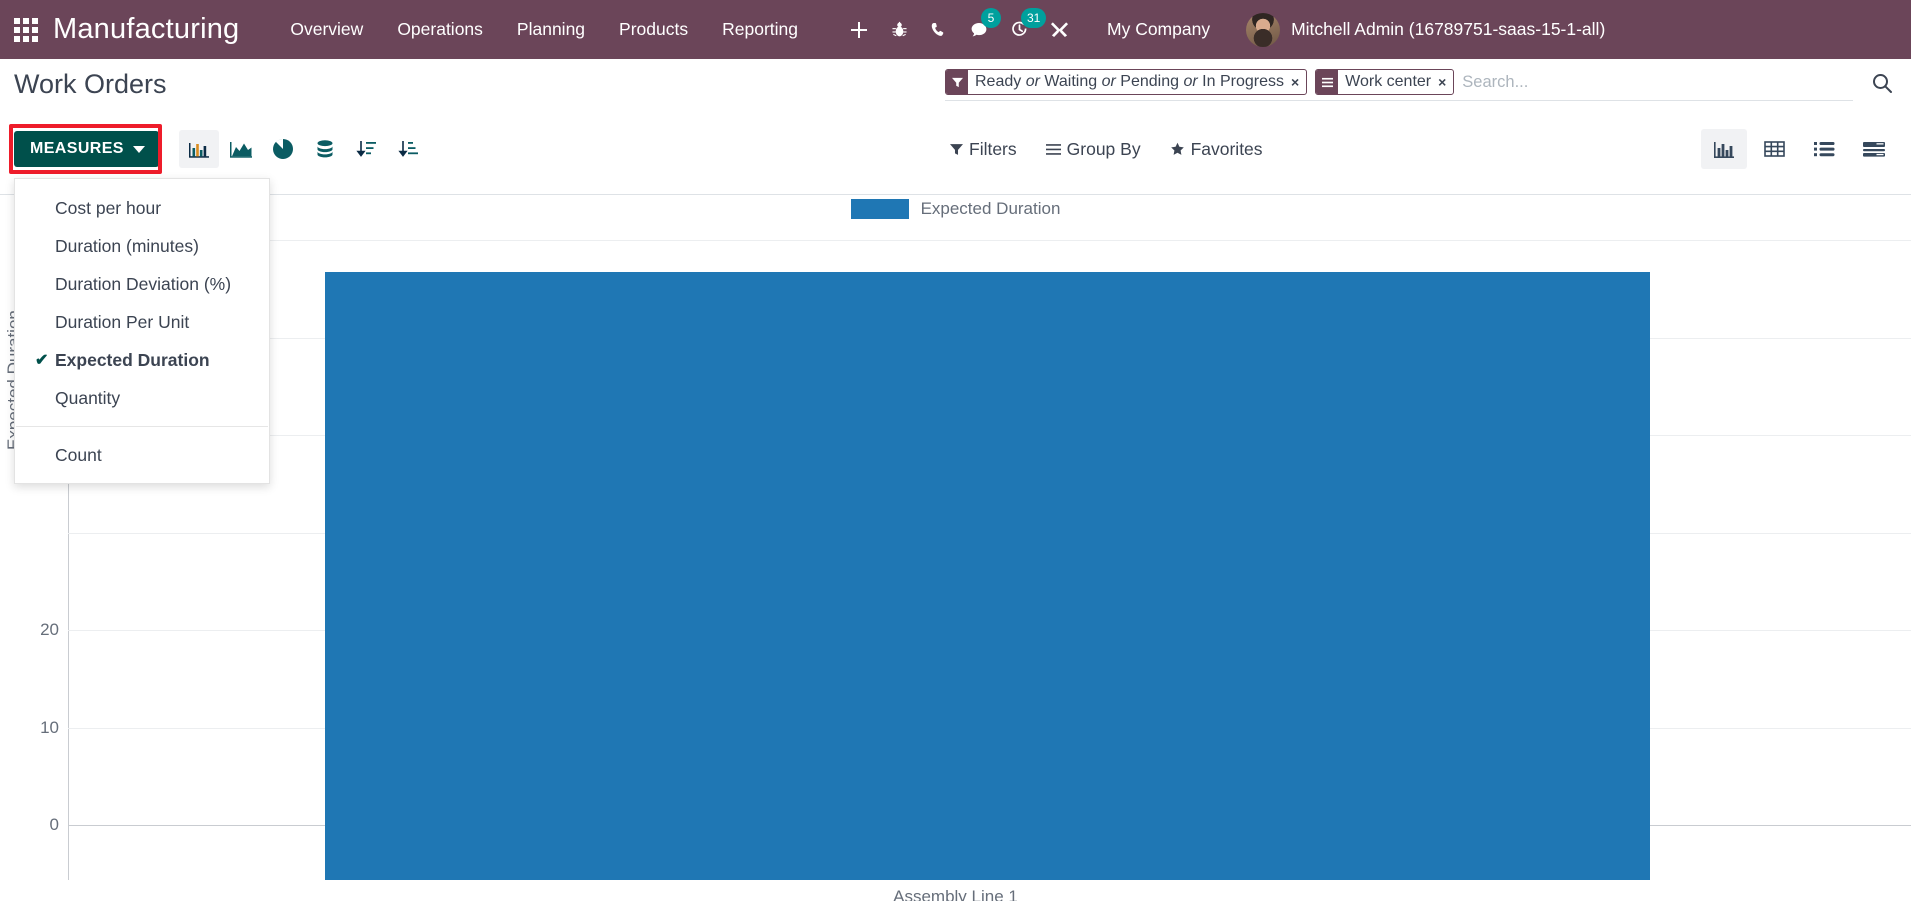 The width and height of the screenshot is (1911, 901). I want to click on measures-wrap: MEASURES, so click(85, 149).